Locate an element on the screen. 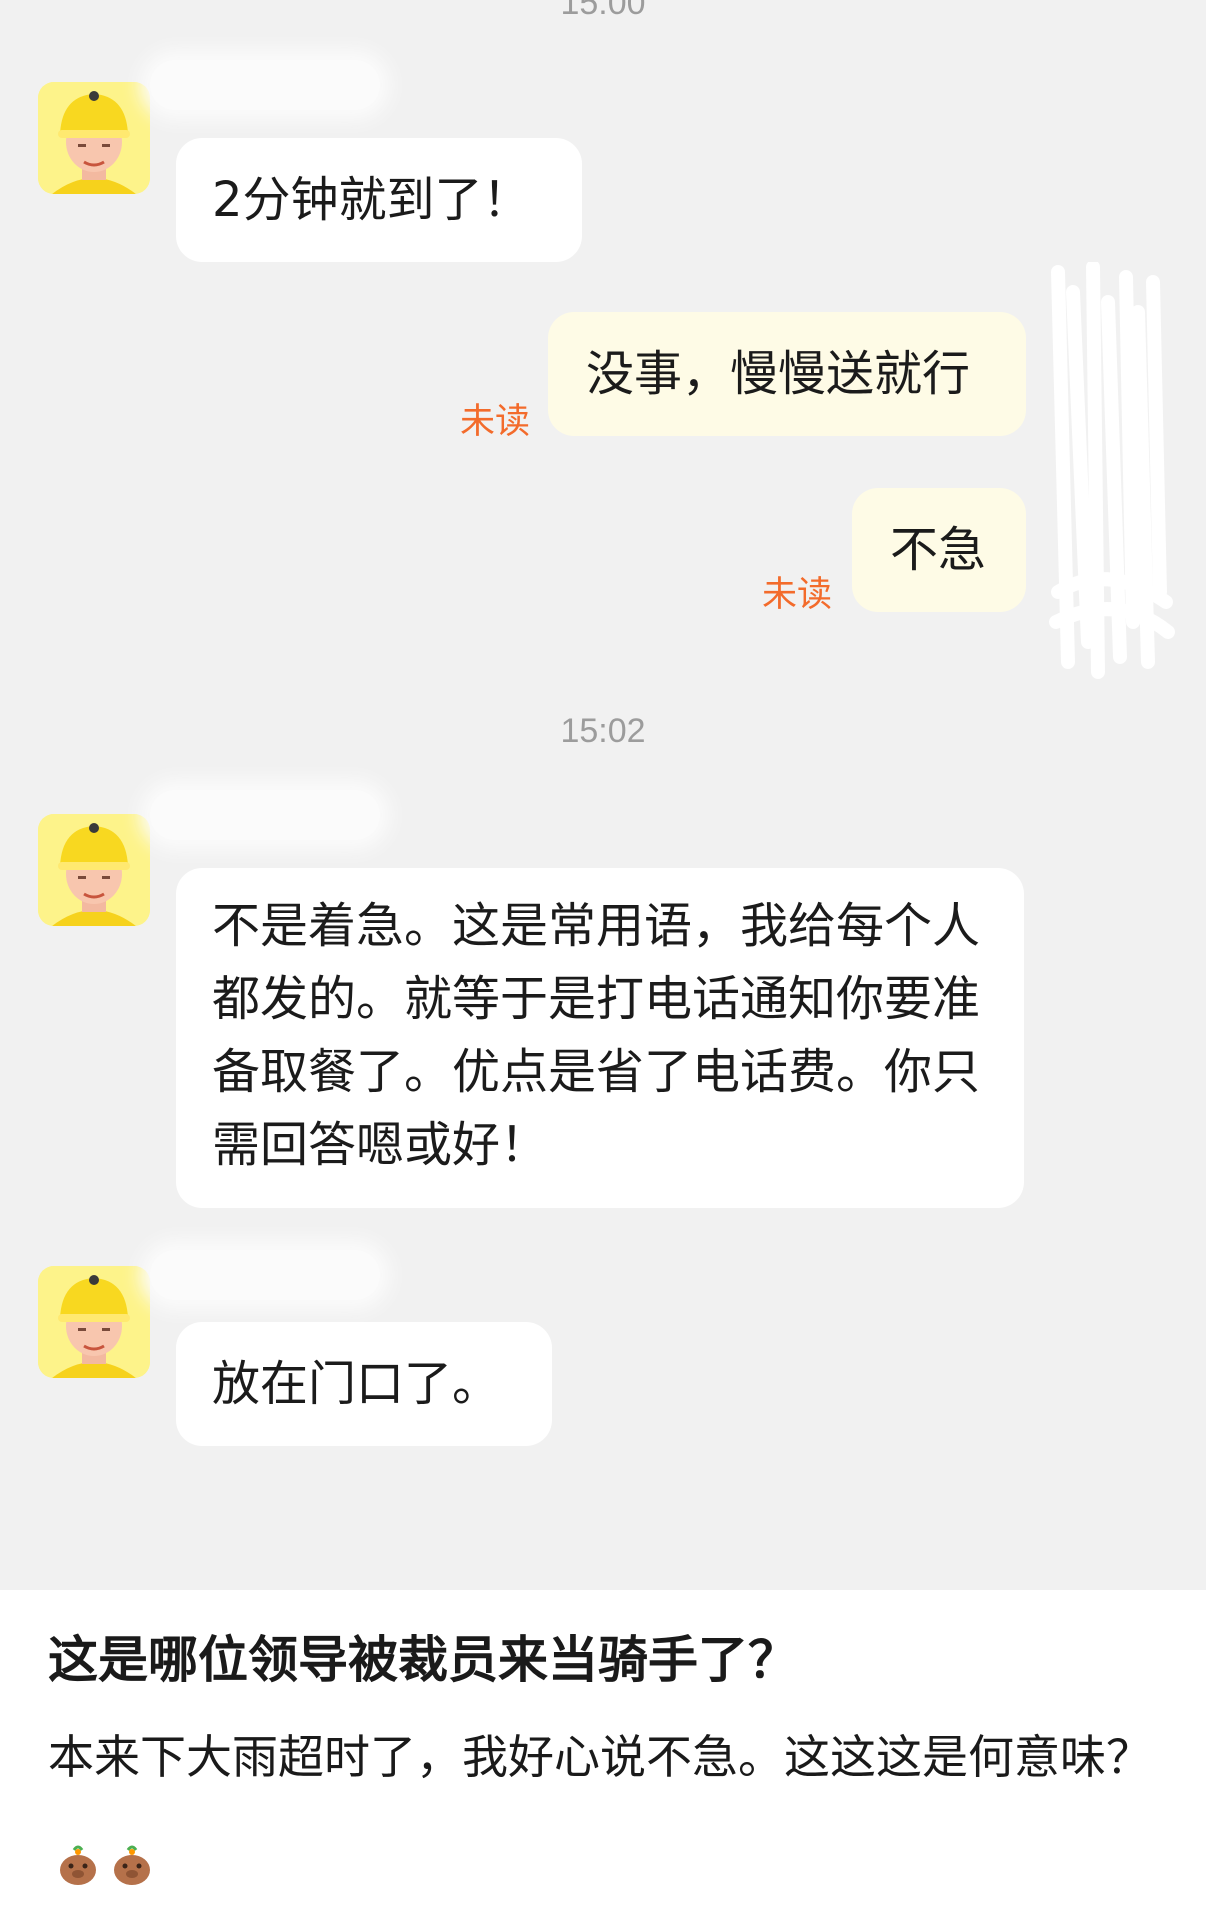 This screenshot has width=1206, height=1917. message-bubble: 不急 is located at coordinates (939, 550).